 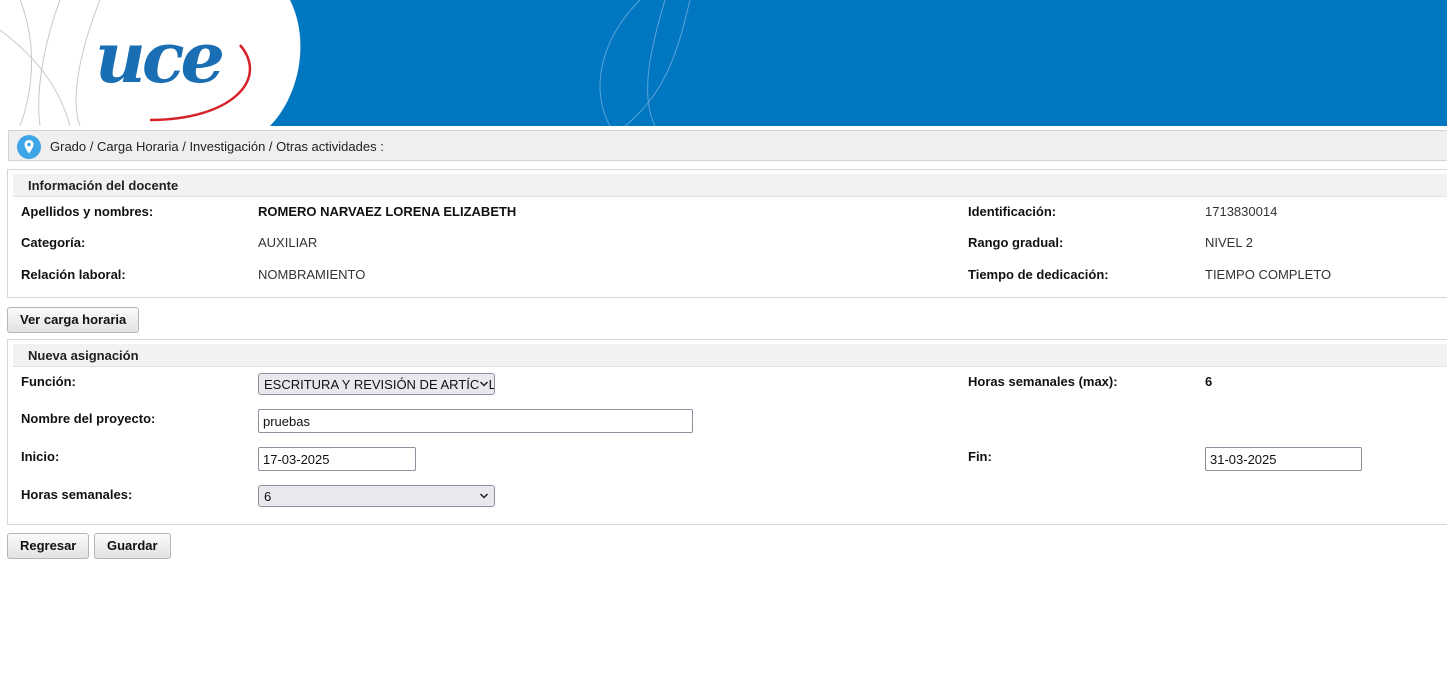 I want to click on label-identificacion: Identificación:, so click(x=1012, y=211).